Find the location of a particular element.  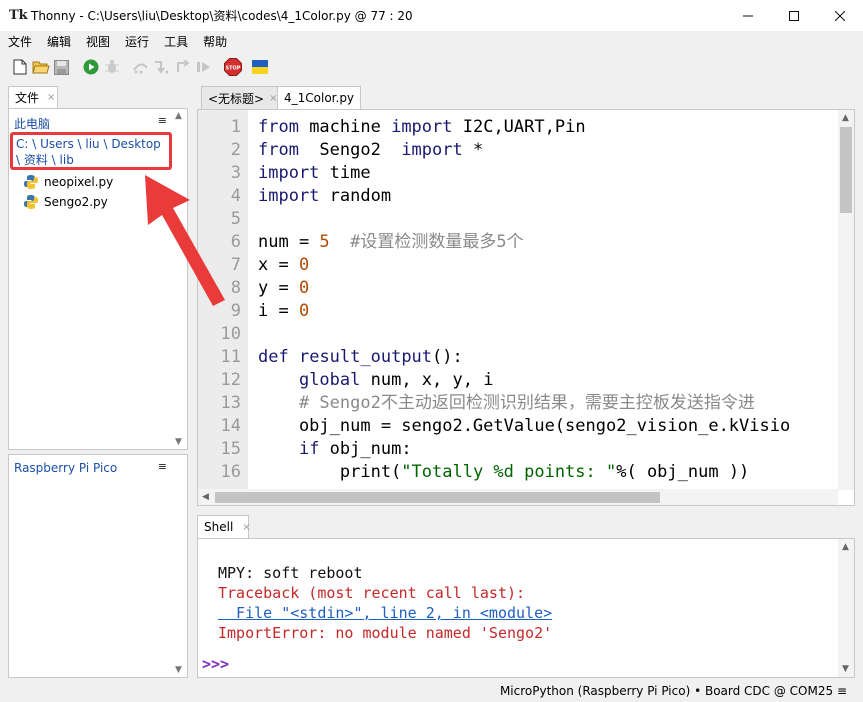

debug-button is located at coordinates (111, 67).